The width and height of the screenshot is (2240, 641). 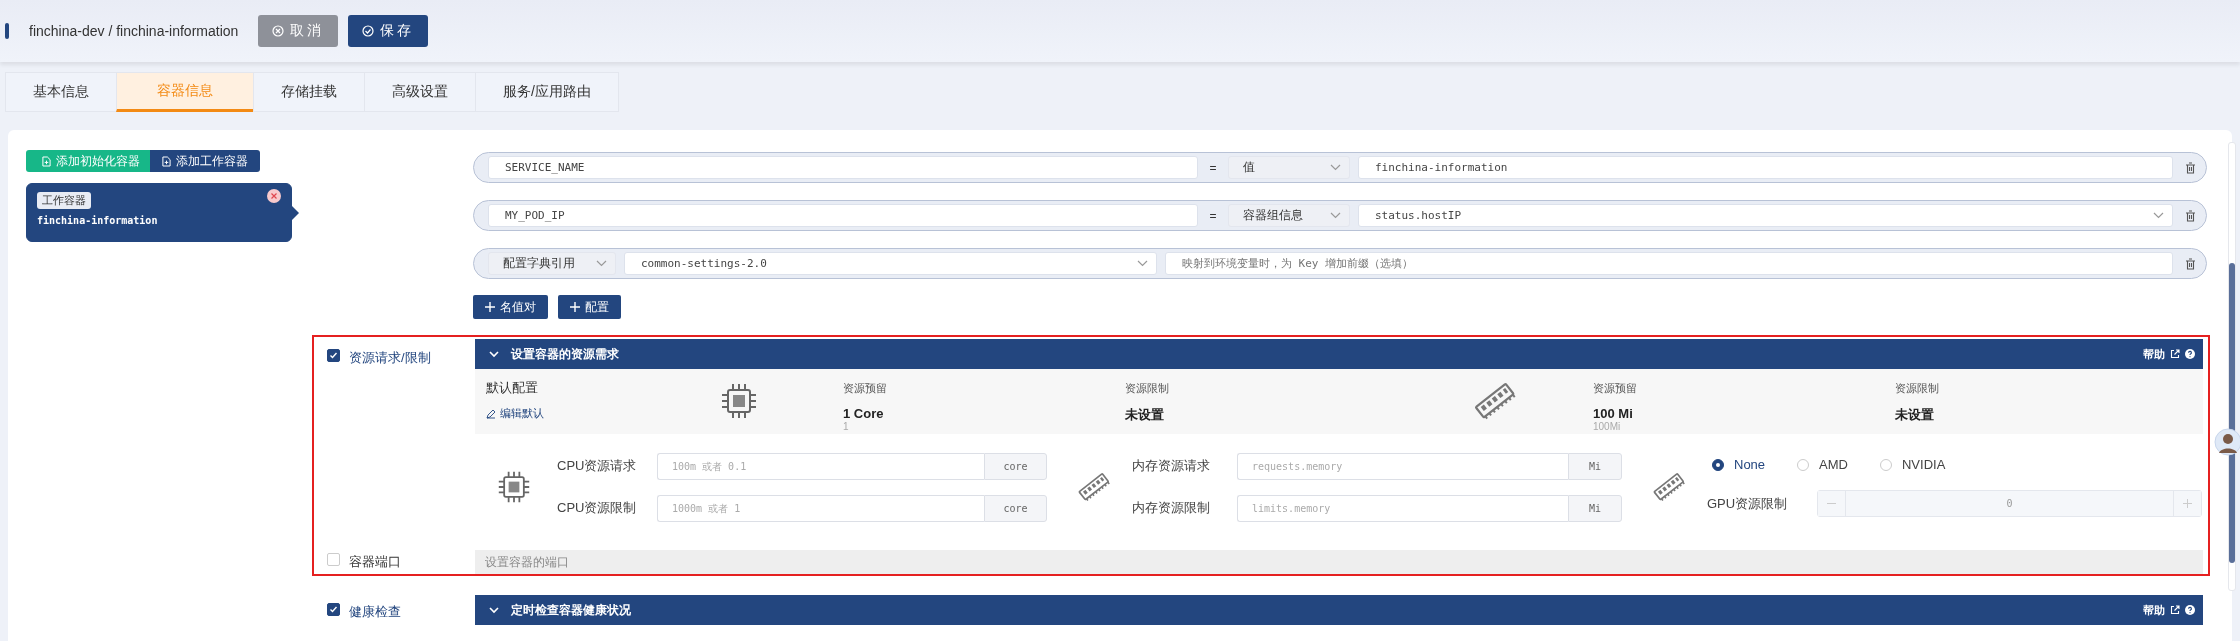 What do you see at coordinates (205, 161) in the screenshot?
I see `add-container-button: 添加工作容器` at bounding box center [205, 161].